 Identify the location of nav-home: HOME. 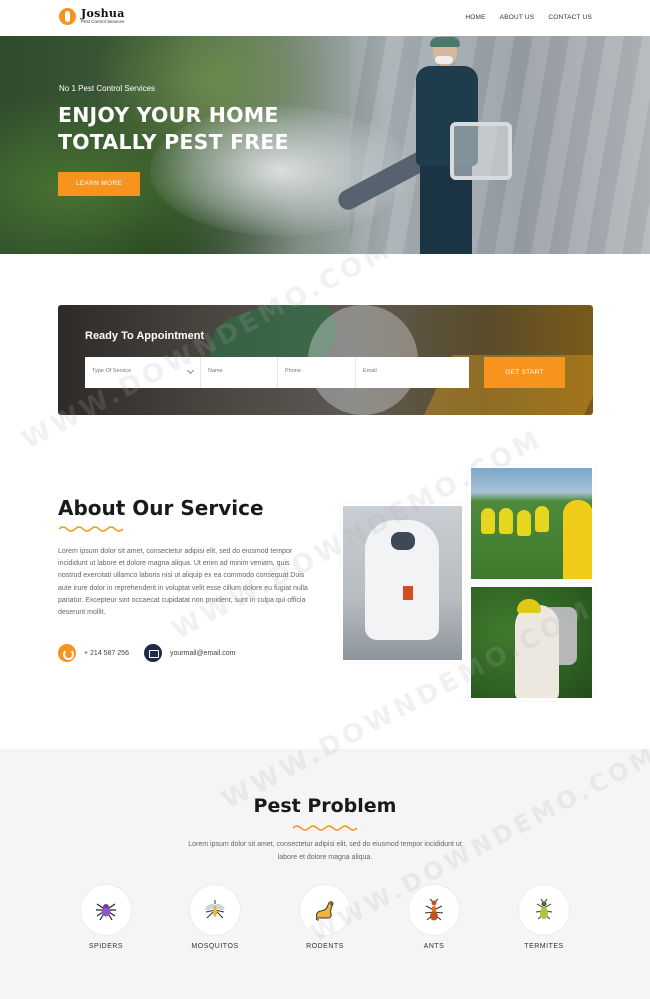
(475, 17).